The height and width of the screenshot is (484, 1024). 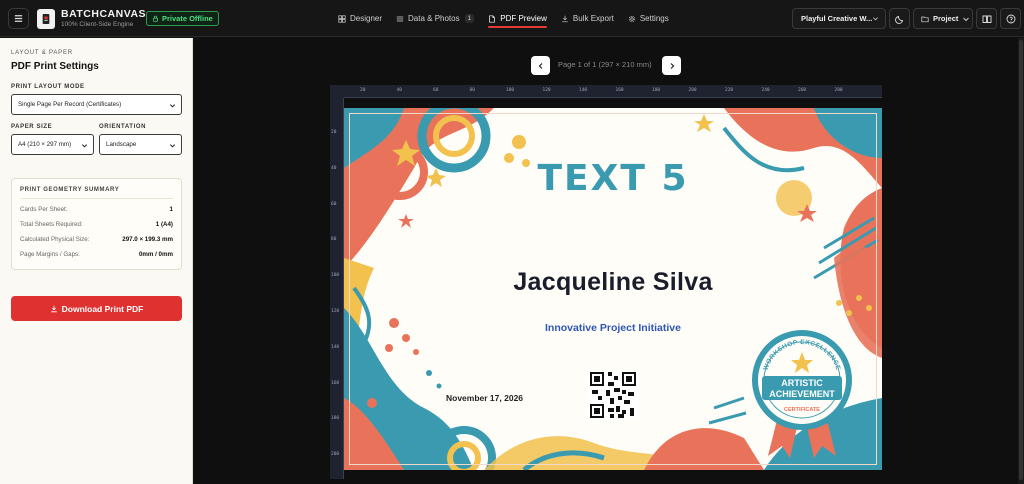 I want to click on certificate-title: TEXT 5, so click(x=613, y=178).